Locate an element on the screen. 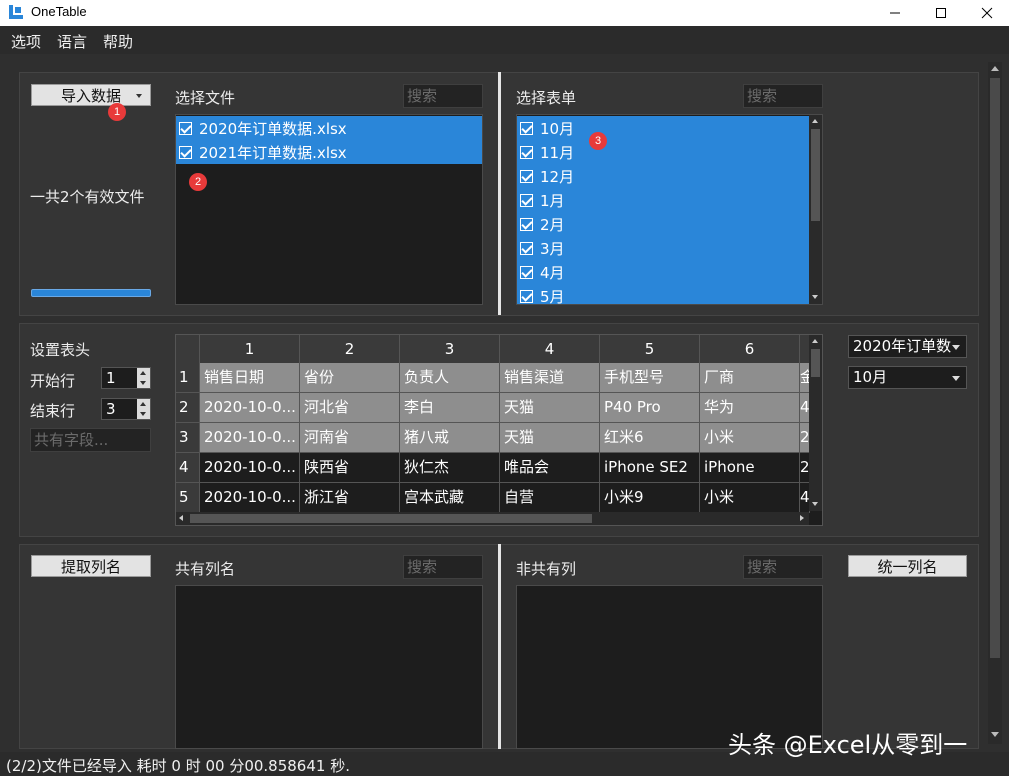 This screenshot has width=1009, height=776. column-header: 5 is located at coordinates (650, 350).